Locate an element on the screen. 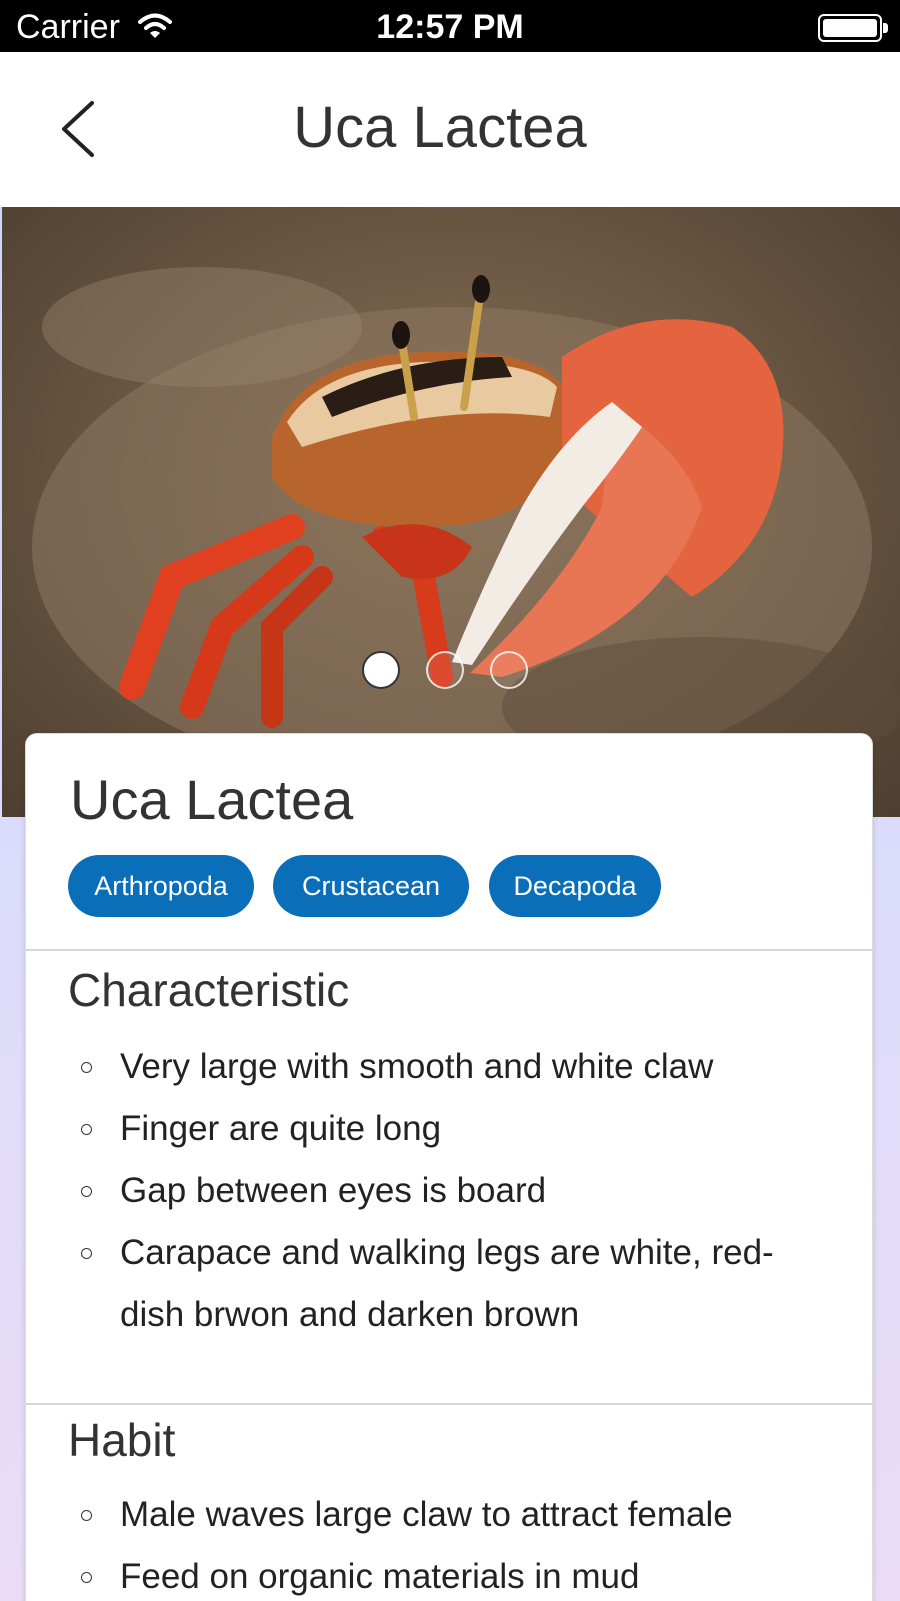 The height and width of the screenshot is (1601, 900). carousel-page-indicator is located at coordinates (451, 671).